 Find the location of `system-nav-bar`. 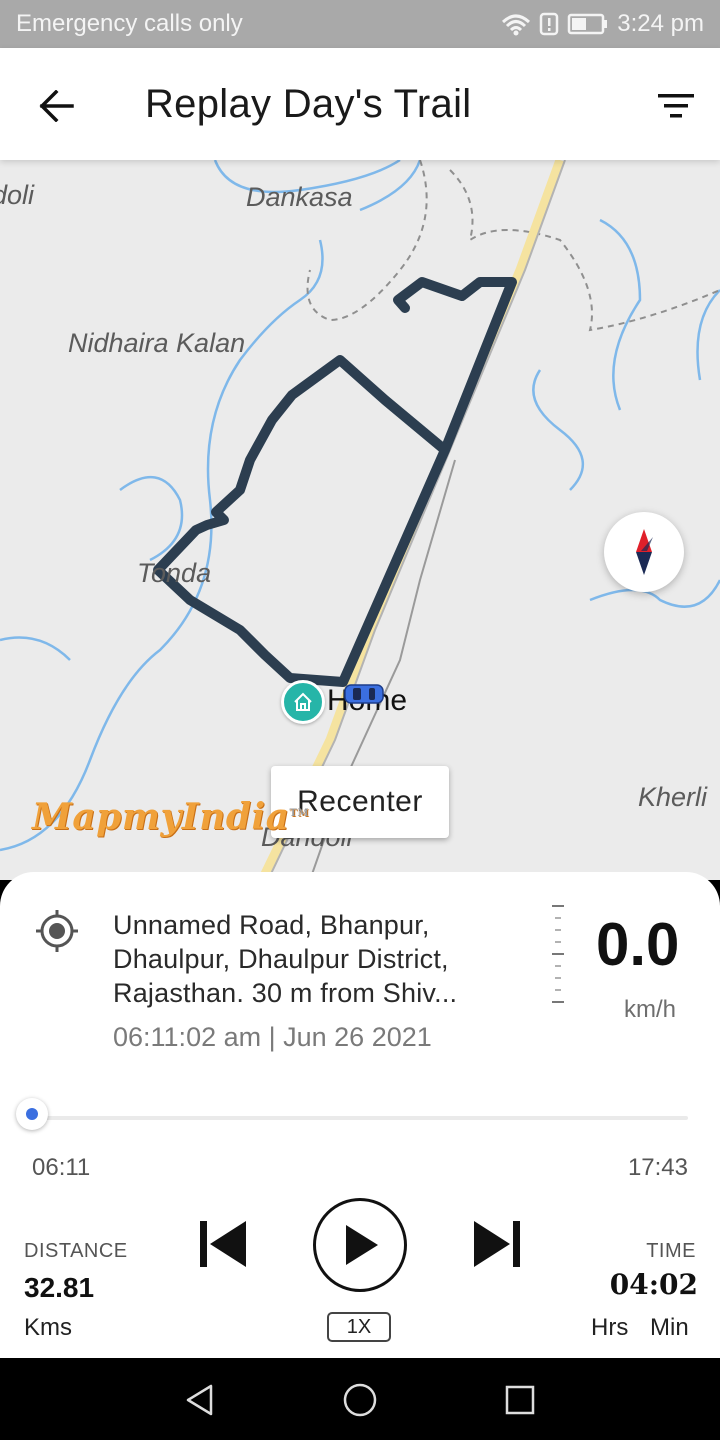

system-nav-bar is located at coordinates (360, 1399).